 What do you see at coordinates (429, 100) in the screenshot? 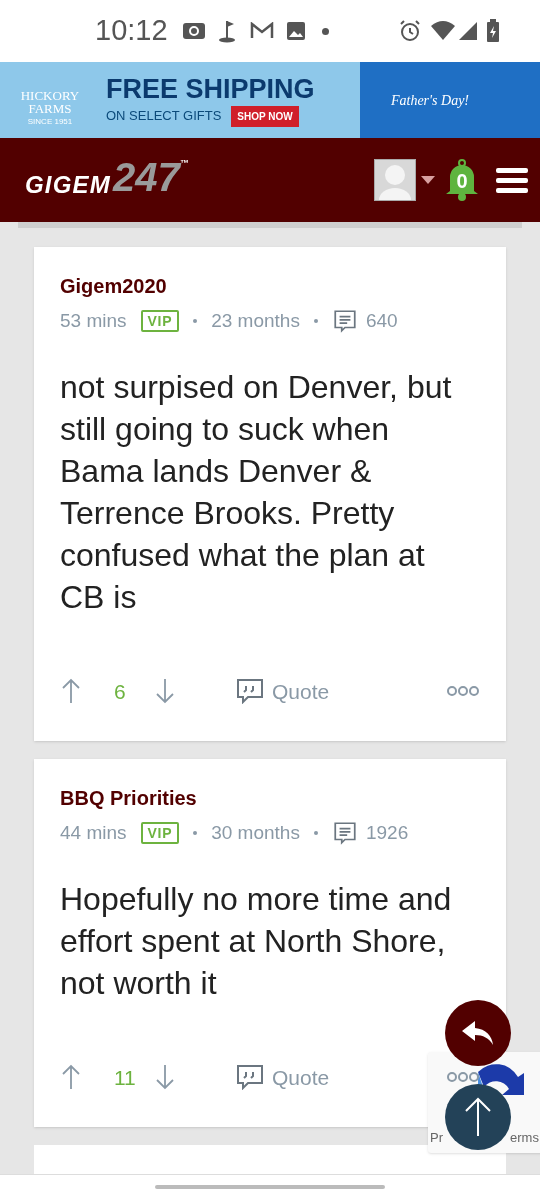
I see `ad-occasion: Father's Day!` at bounding box center [429, 100].